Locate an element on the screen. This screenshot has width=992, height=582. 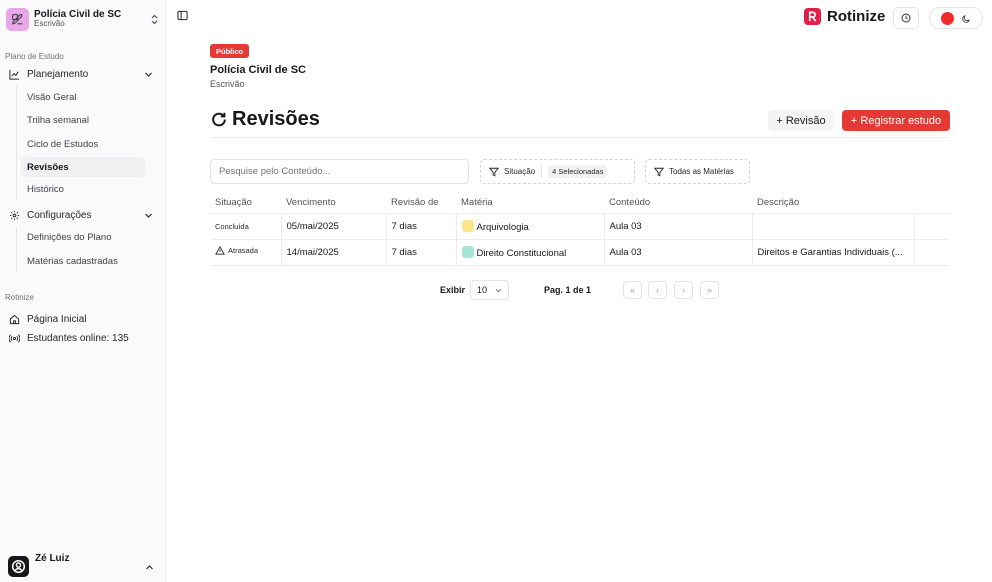
nav-planejamento-label: Planejamento is located at coordinates (58, 74).